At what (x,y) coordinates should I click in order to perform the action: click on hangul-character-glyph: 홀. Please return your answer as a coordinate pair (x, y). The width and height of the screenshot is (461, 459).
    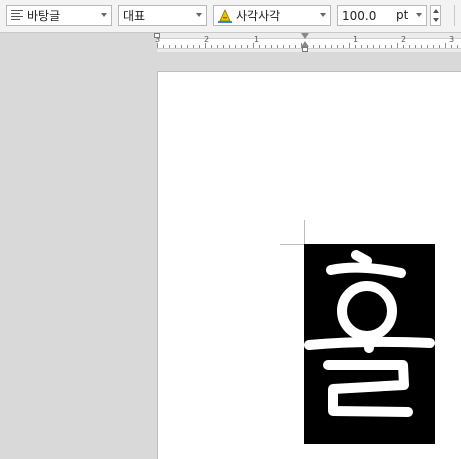
    Looking at the image, I should click on (369, 333).